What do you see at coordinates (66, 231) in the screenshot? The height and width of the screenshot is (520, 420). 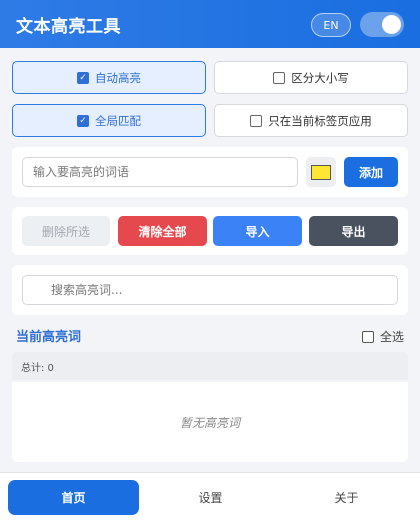 I see `delete-selected-button: 删除所选` at bounding box center [66, 231].